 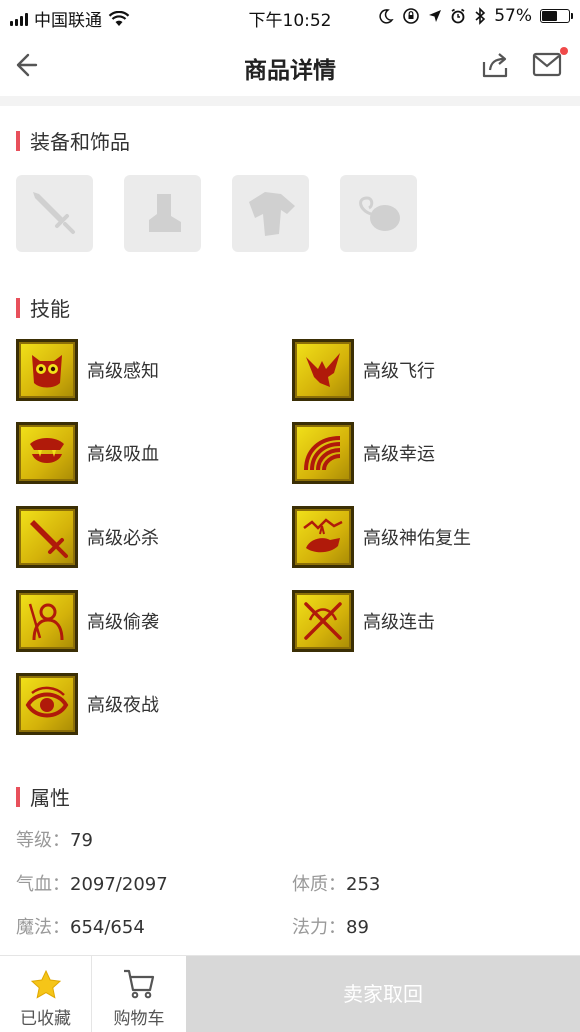 I want to click on attr-mp: 魔法：654/654, so click(x=80, y=926).